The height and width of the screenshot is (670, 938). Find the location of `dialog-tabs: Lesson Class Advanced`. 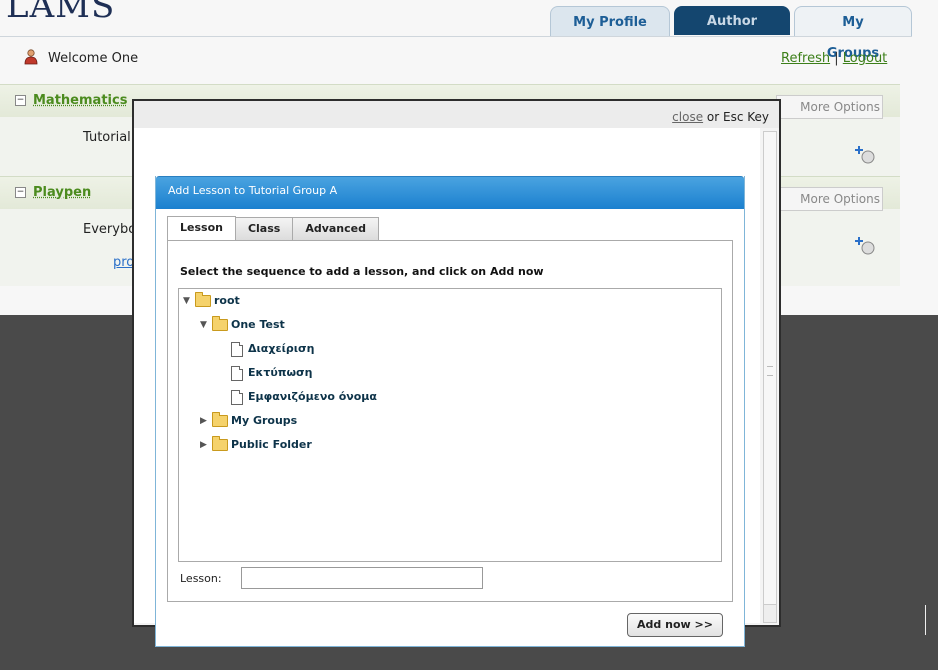

dialog-tabs: Lesson Class Advanced is located at coordinates (273, 229).